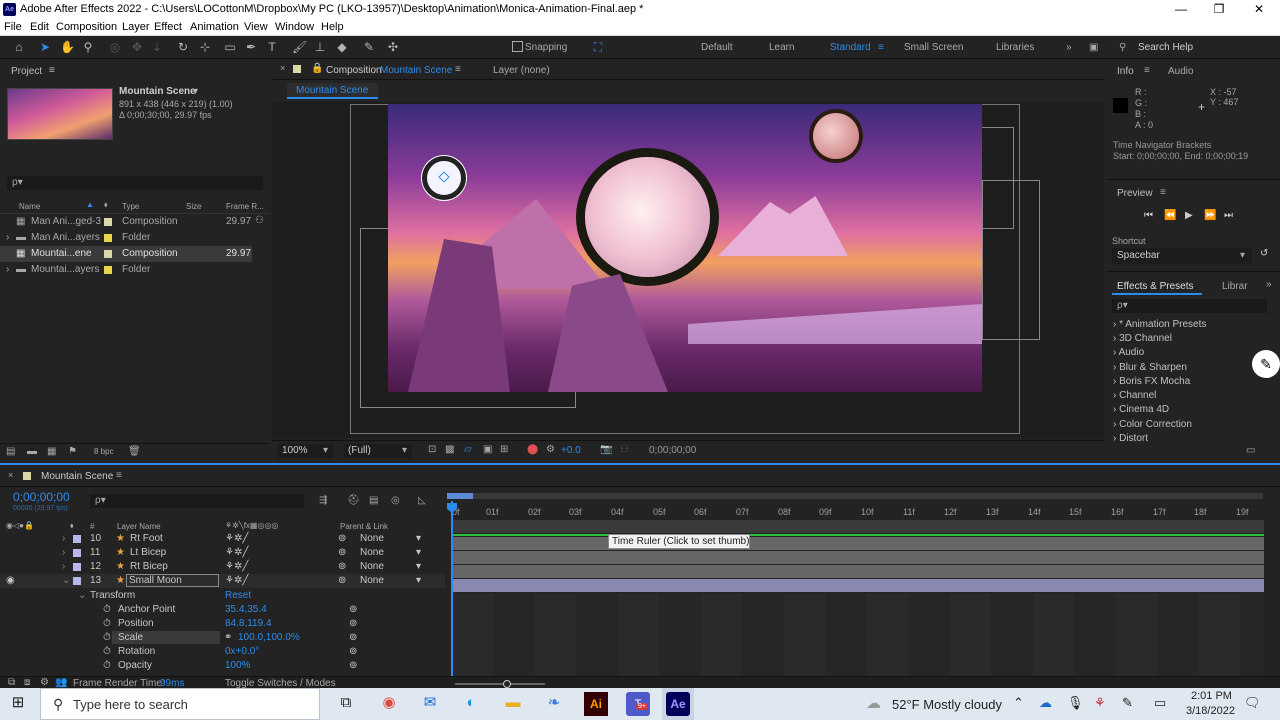 This screenshot has height=720, width=1280. I want to click on search-help-input: Search Help, so click(1165, 47).